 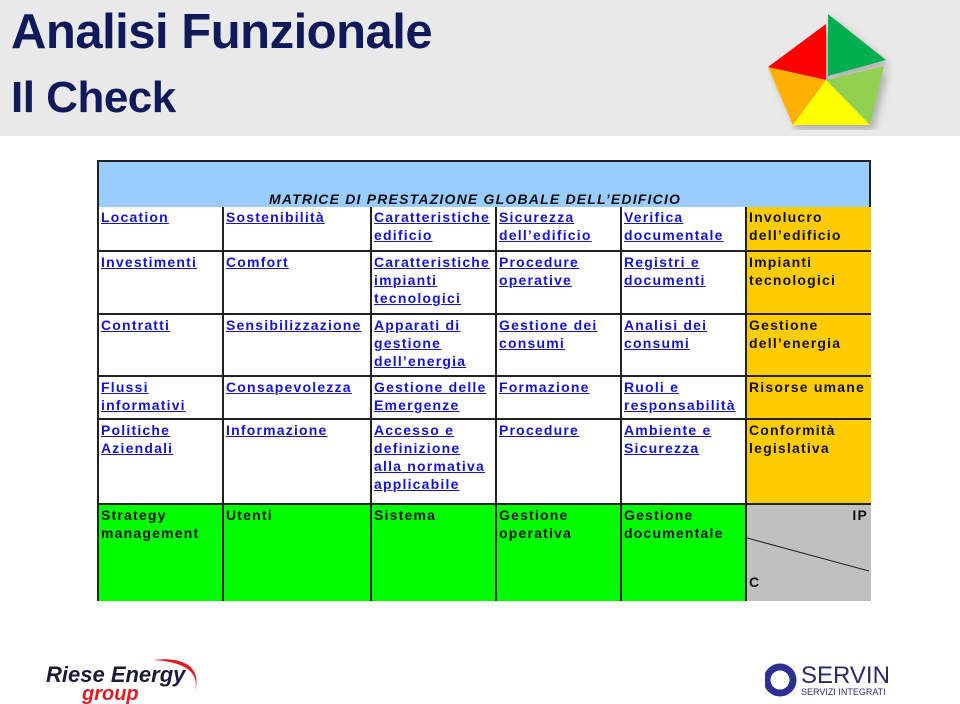 I want to click on riese-group-text: group, so click(x=110, y=693).